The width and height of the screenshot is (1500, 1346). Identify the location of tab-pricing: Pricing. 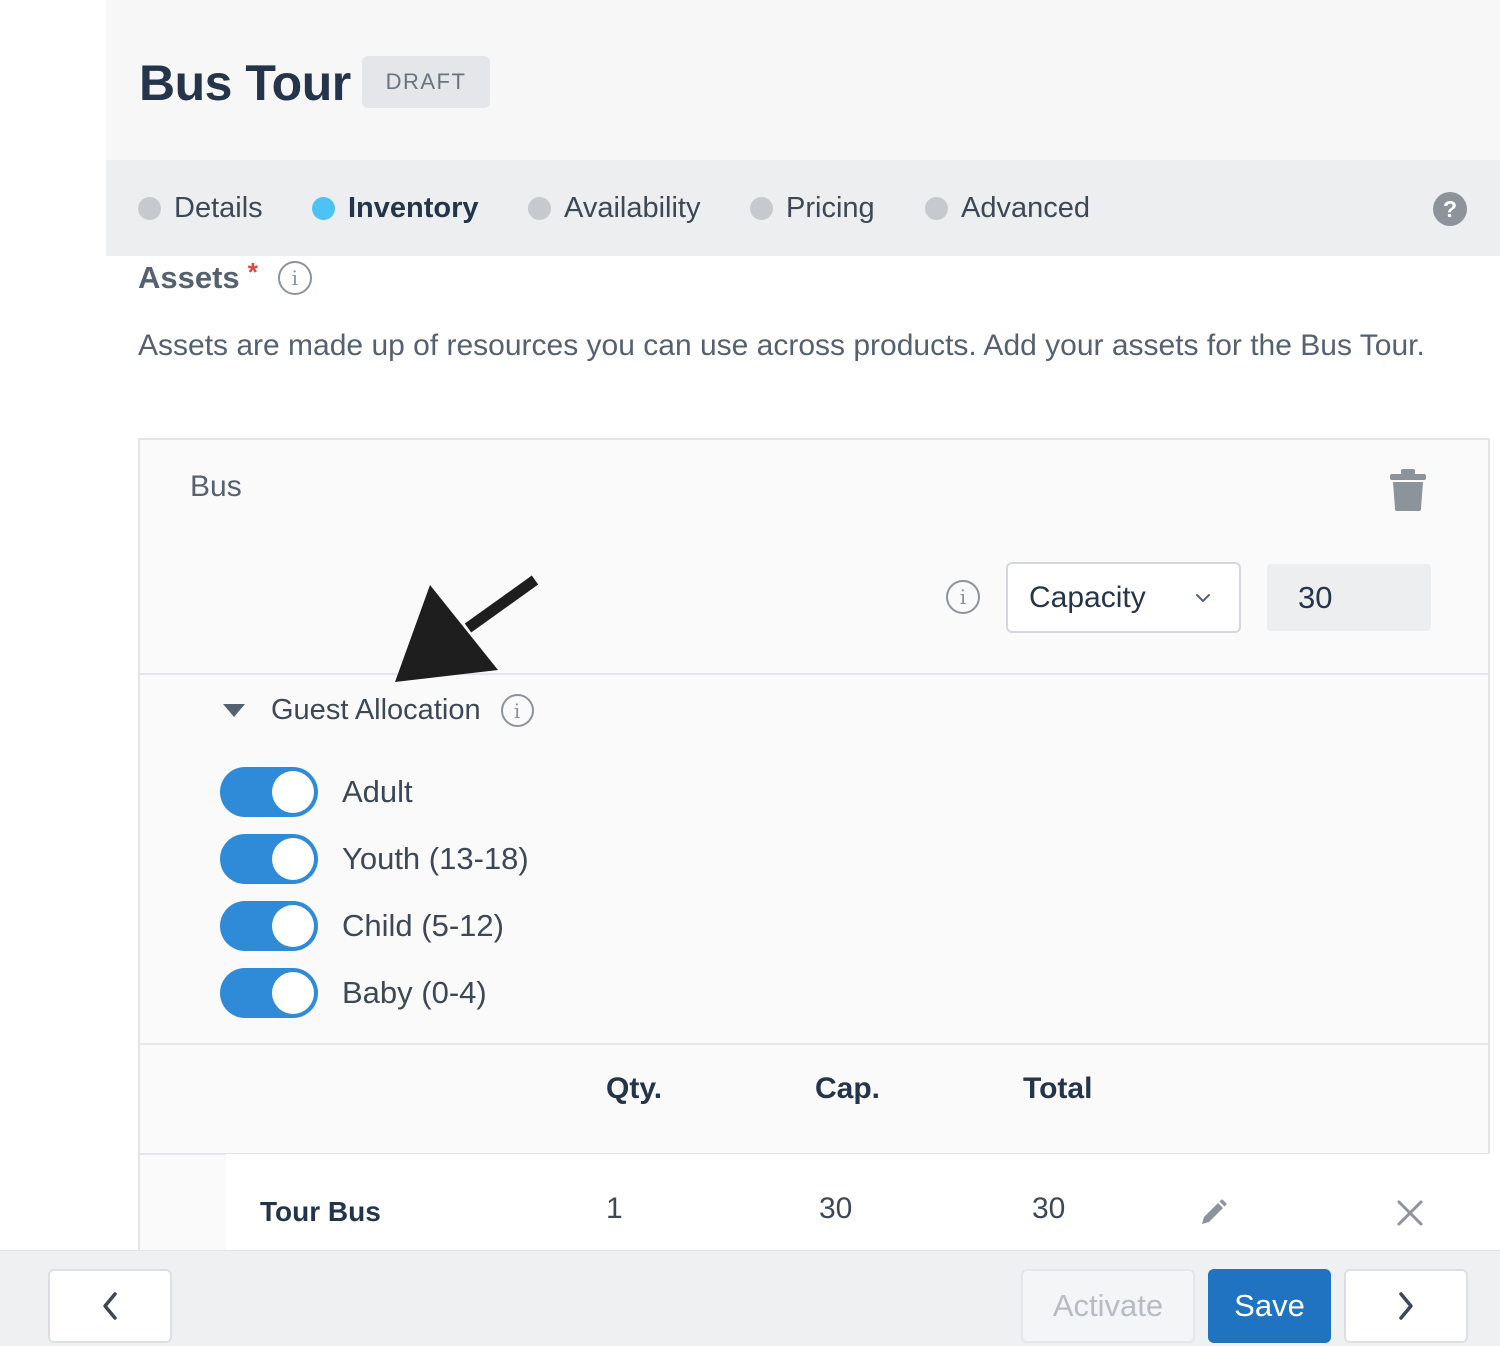
(812, 208).